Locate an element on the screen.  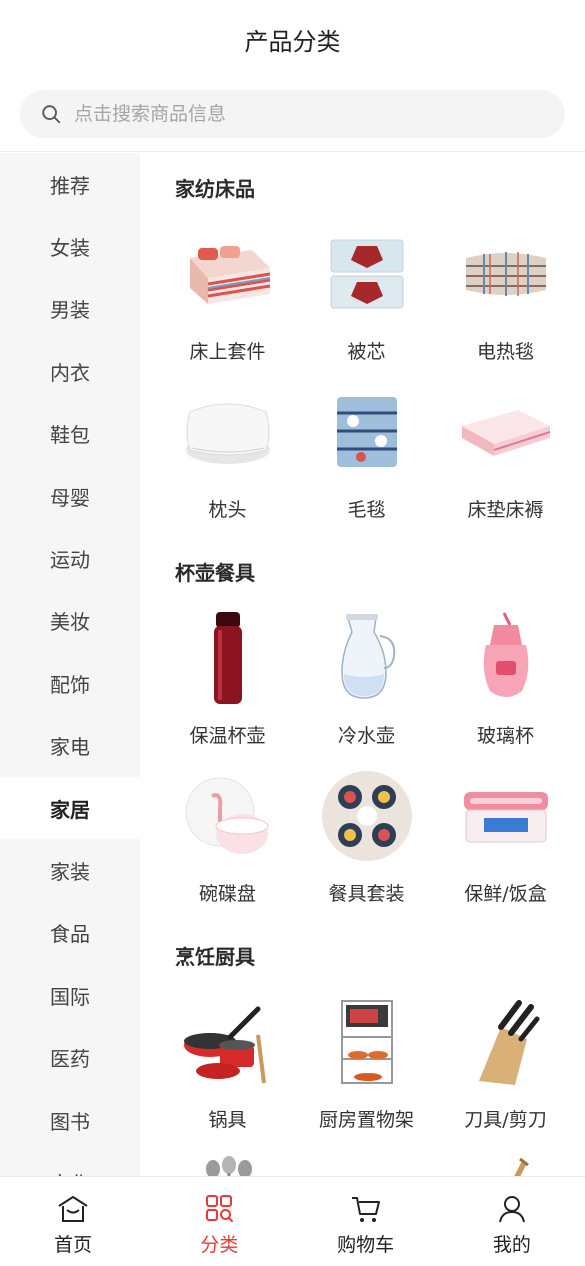
tableware-set-image is located at coordinates (367, 816).